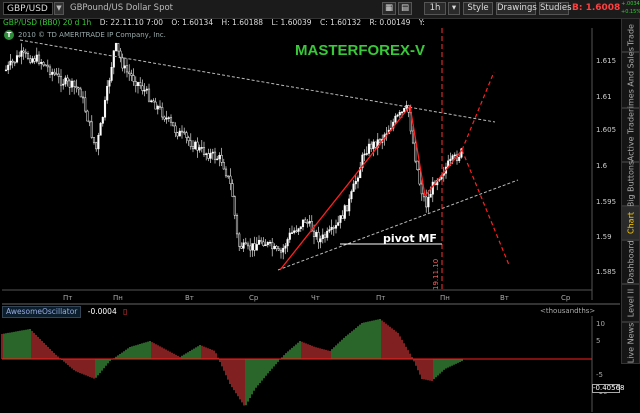 The height and width of the screenshot is (413, 640). Describe the element at coordinates (608, 388) in the screenshot. I see `oscillator-current-label: -0.40568` at that location.